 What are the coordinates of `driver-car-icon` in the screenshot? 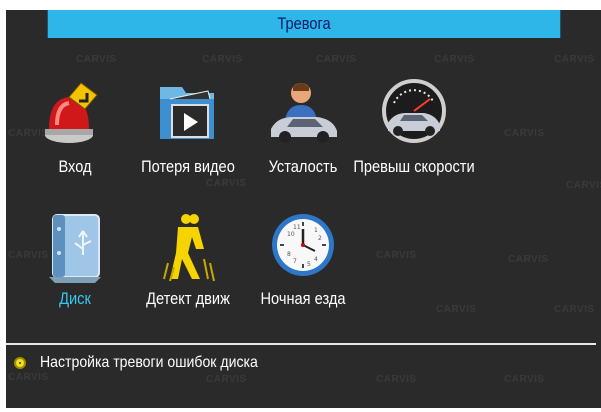 It's located at (303, 117).